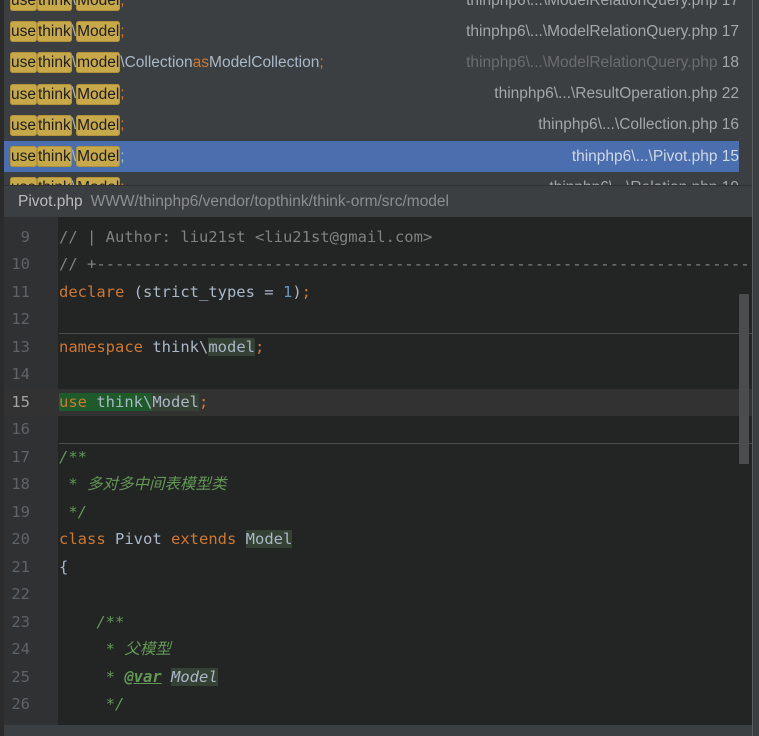  I want to click on code-line: 14, so click(378, 375).